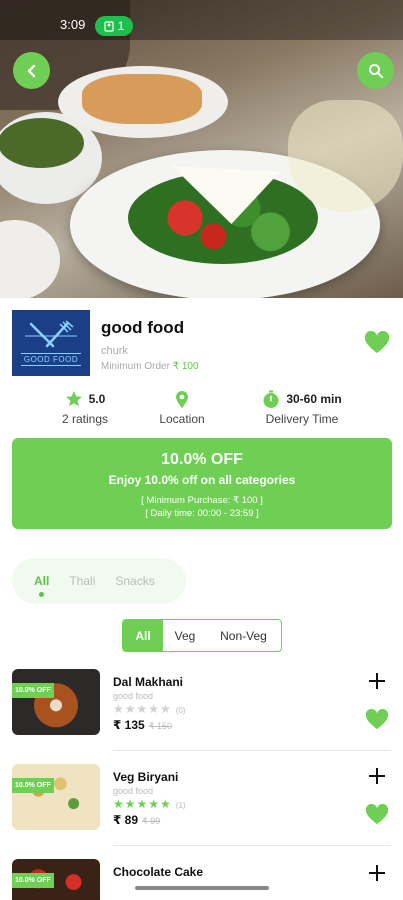  I want to click on minimum-order-value: ₹ 100, so click(185, 366).